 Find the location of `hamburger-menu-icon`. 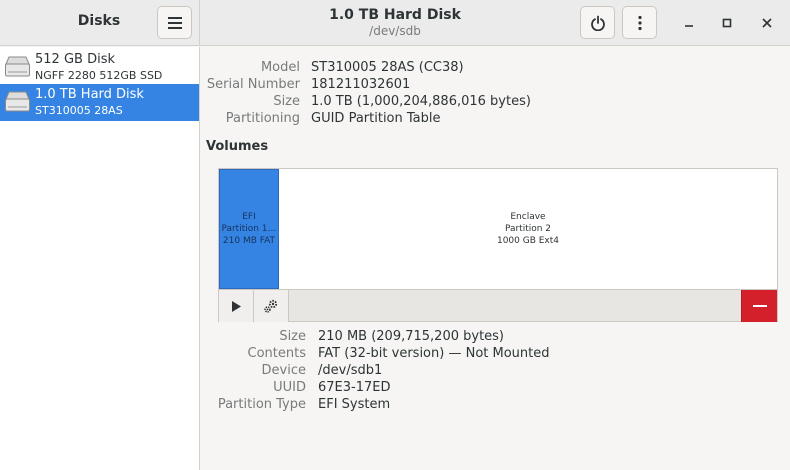

hamburger-menu-icon is located at coordinates (174, 22).